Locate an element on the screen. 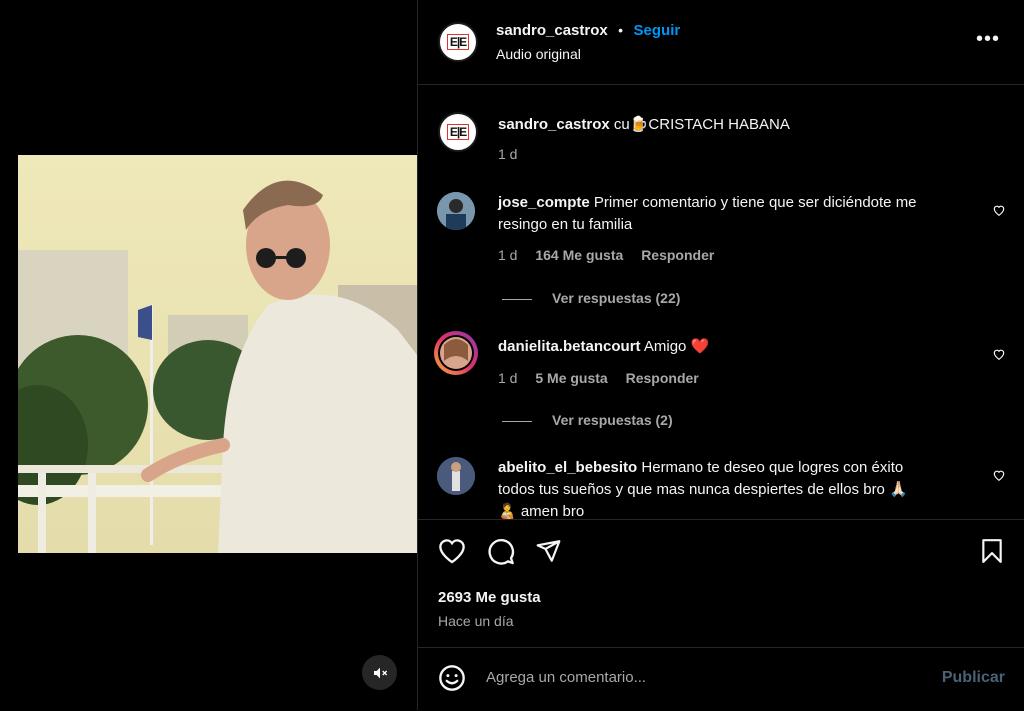  author-username: sandro_castrox is located at coordinates (552, 30).